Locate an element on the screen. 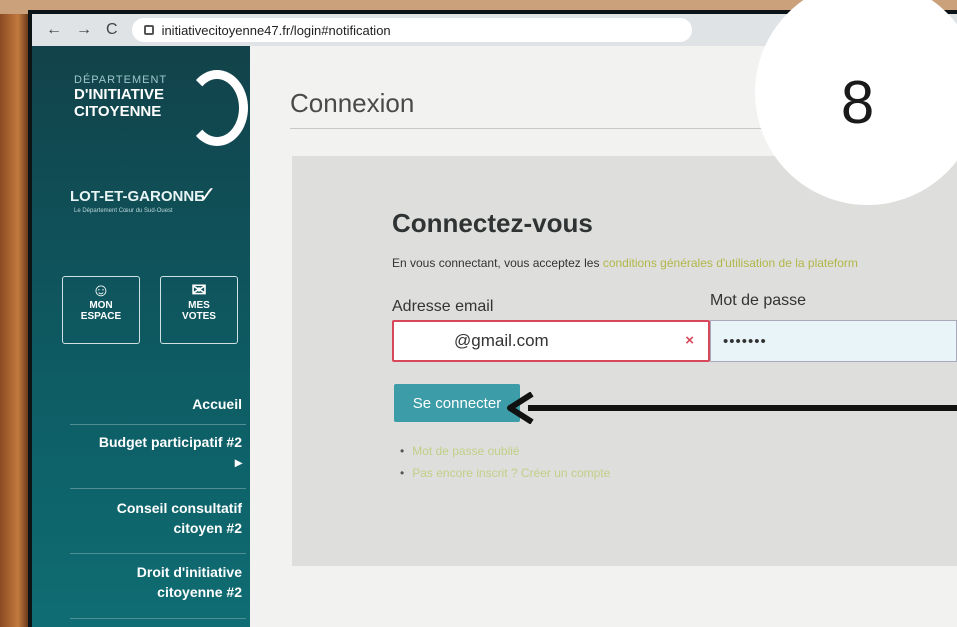 The width and height of the screenshot is (957, 627). user-icon: ☺ is located at coordinates (101, 290).